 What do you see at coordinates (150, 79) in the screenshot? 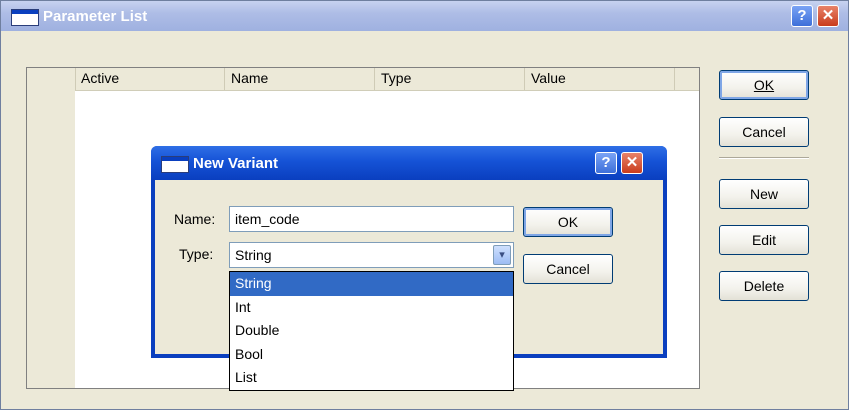
I see `column-header-active: Active` at bounding box center [150, 79].